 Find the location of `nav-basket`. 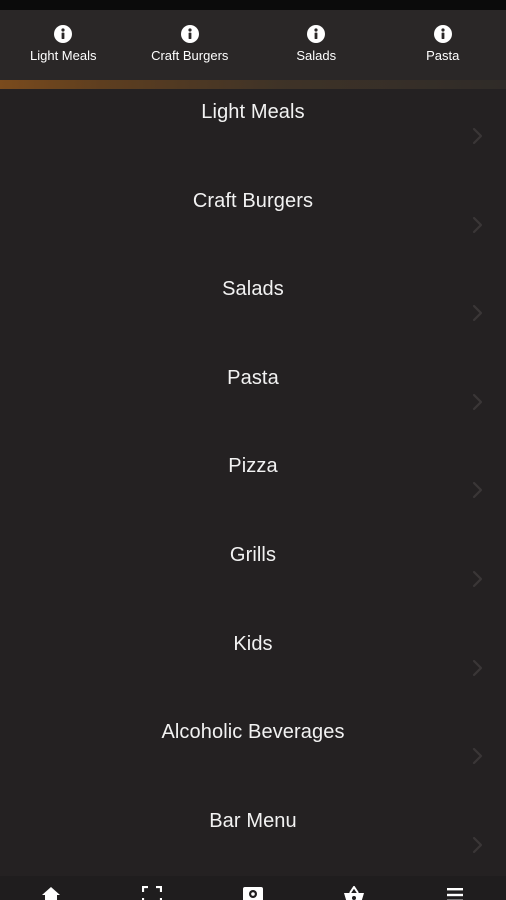

nav-basket is located at coordinates (354, 888).